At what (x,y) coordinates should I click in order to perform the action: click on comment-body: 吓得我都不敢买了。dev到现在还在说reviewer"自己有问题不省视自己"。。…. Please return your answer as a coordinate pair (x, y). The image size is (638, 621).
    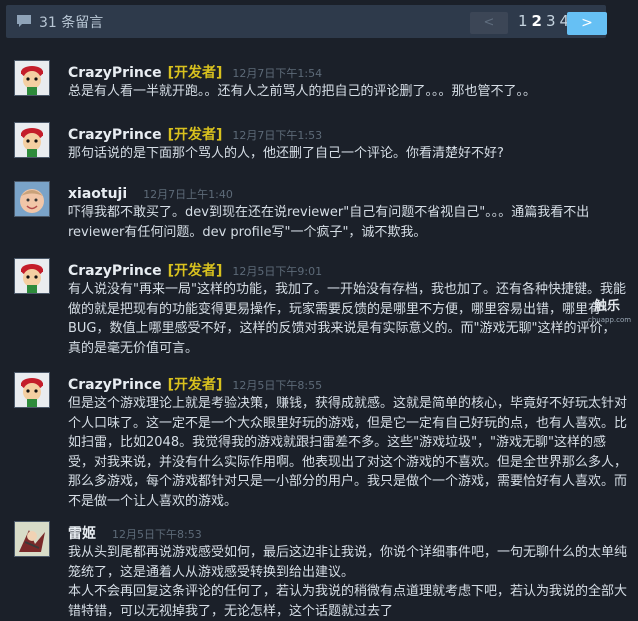
    Looking at the image, I should click on (329, 222).